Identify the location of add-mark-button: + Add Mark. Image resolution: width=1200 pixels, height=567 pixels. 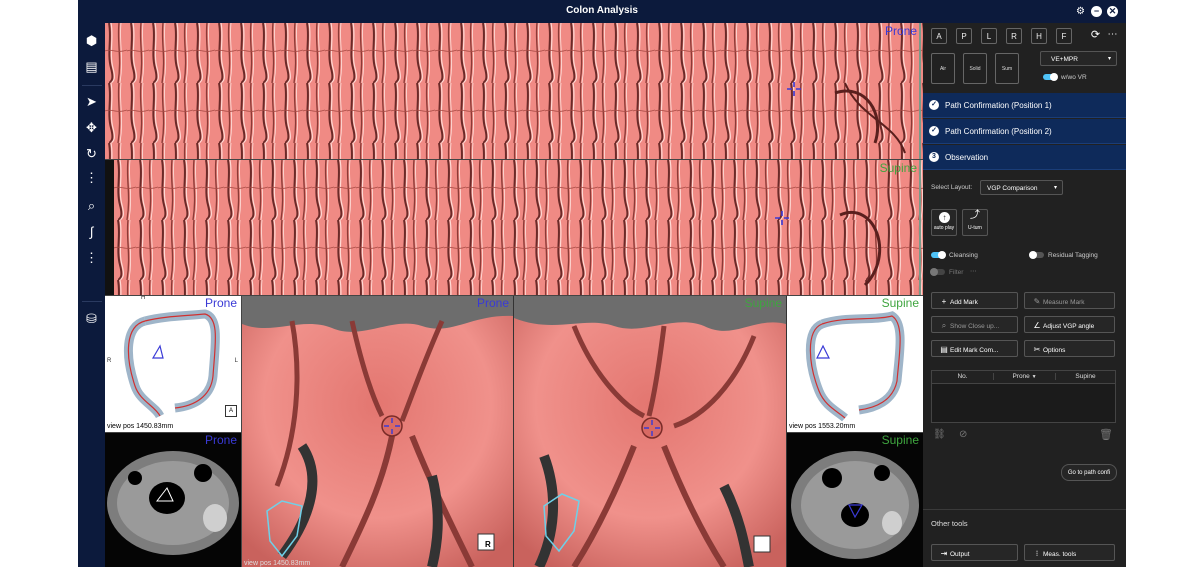
(974, 300).